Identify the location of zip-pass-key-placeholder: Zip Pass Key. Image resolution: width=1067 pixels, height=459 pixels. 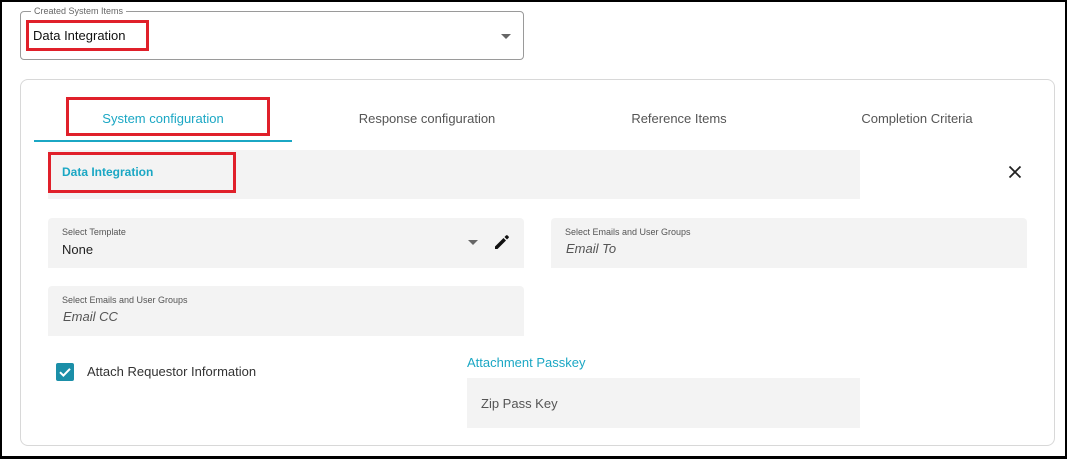
(519, 403).